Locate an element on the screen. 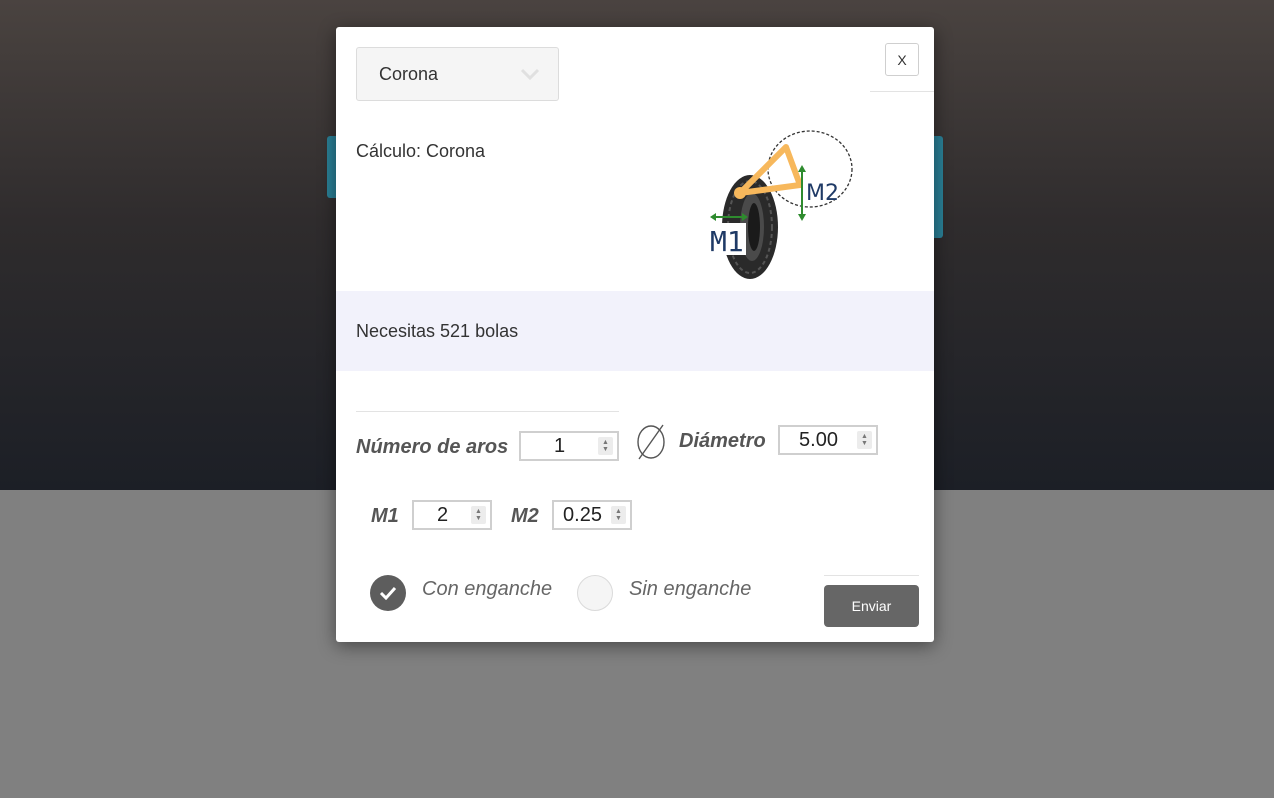  rings-stepper: ▲ ▼ is located at coordinates (605, 446).